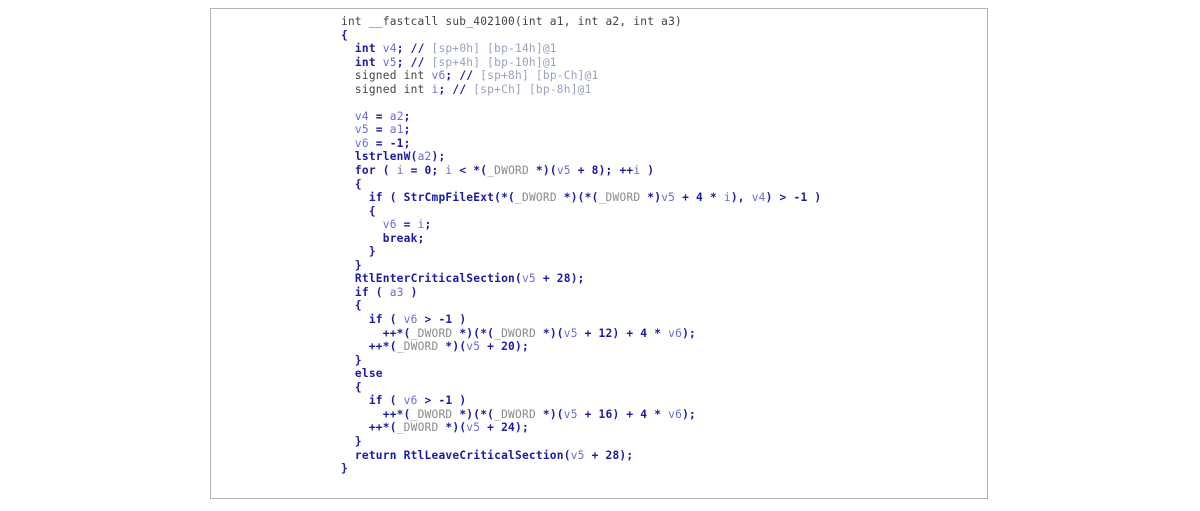 Image resolution: width=1200 pixels, height=511 pixels. What do you see at coordinates (368, 374) in the screenshot?
I see `code-token-kw: else` at bounding box center [368, 374].